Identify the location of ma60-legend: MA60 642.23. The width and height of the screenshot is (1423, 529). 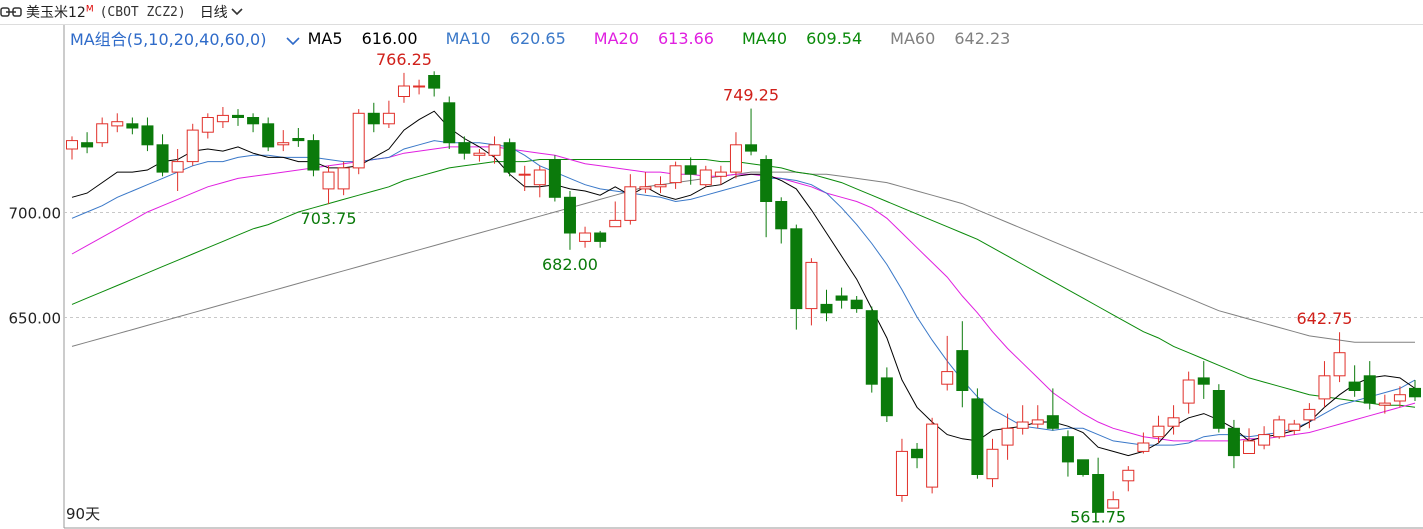
(950, 38).